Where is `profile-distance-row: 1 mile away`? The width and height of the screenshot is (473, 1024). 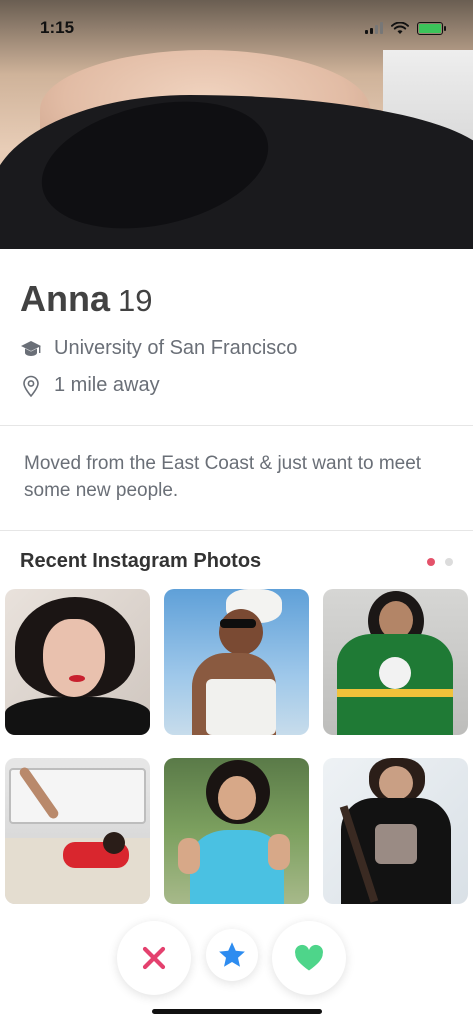
profile-distance-row: 1 mile away is located at coordinates (90, 385).